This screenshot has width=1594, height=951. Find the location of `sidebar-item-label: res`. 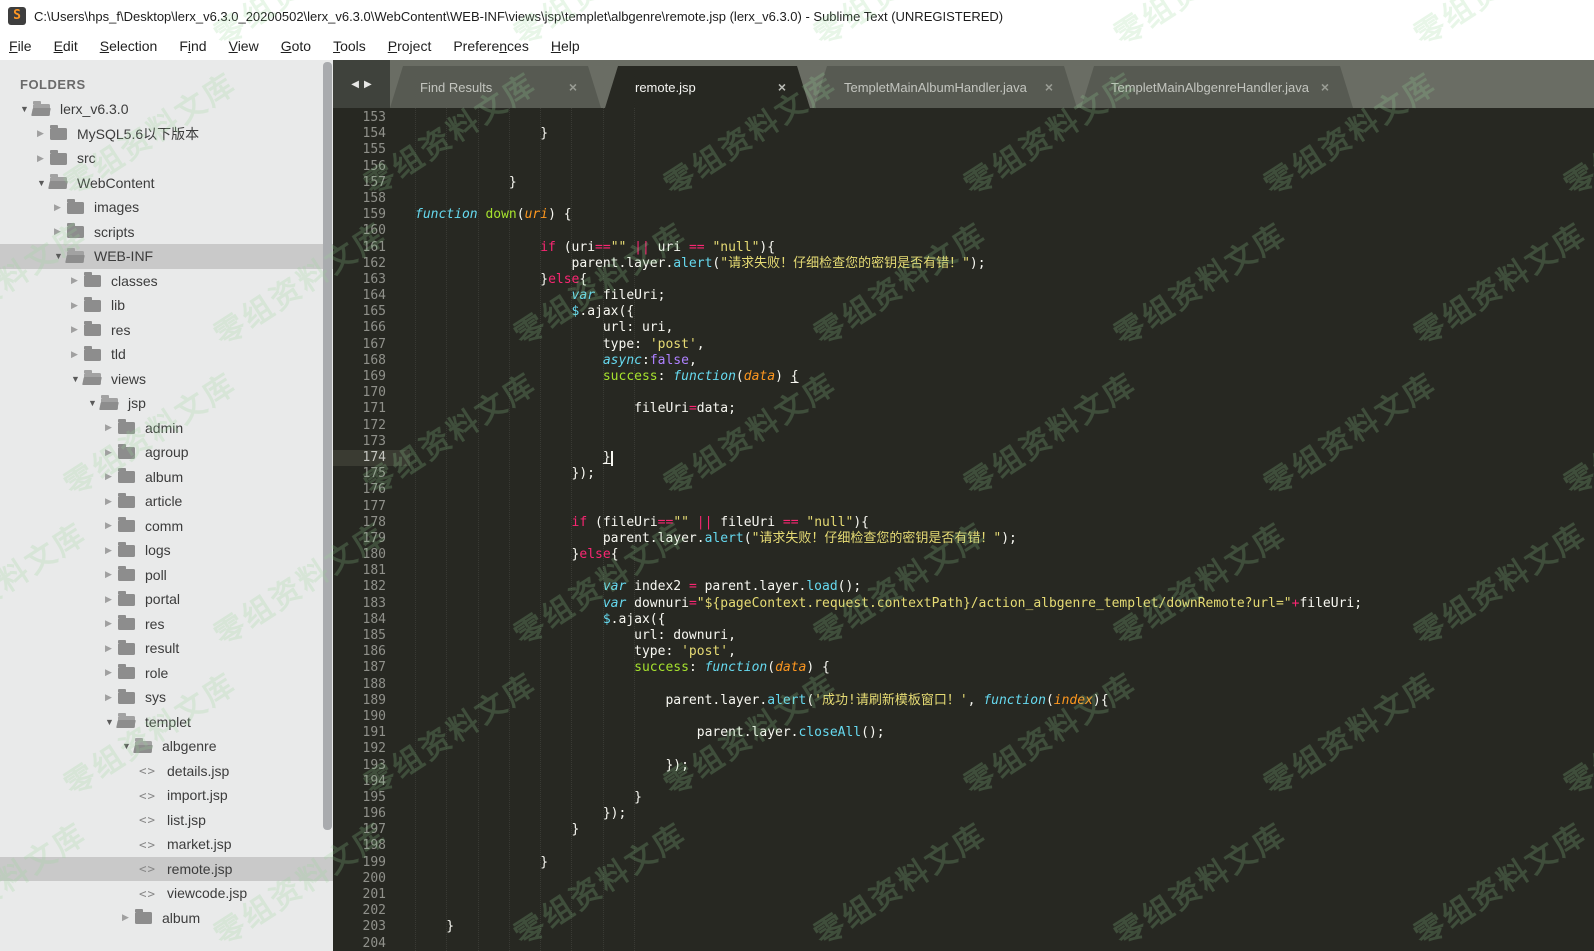

sidebar-item-label: res is located at coordinates (121, 329).